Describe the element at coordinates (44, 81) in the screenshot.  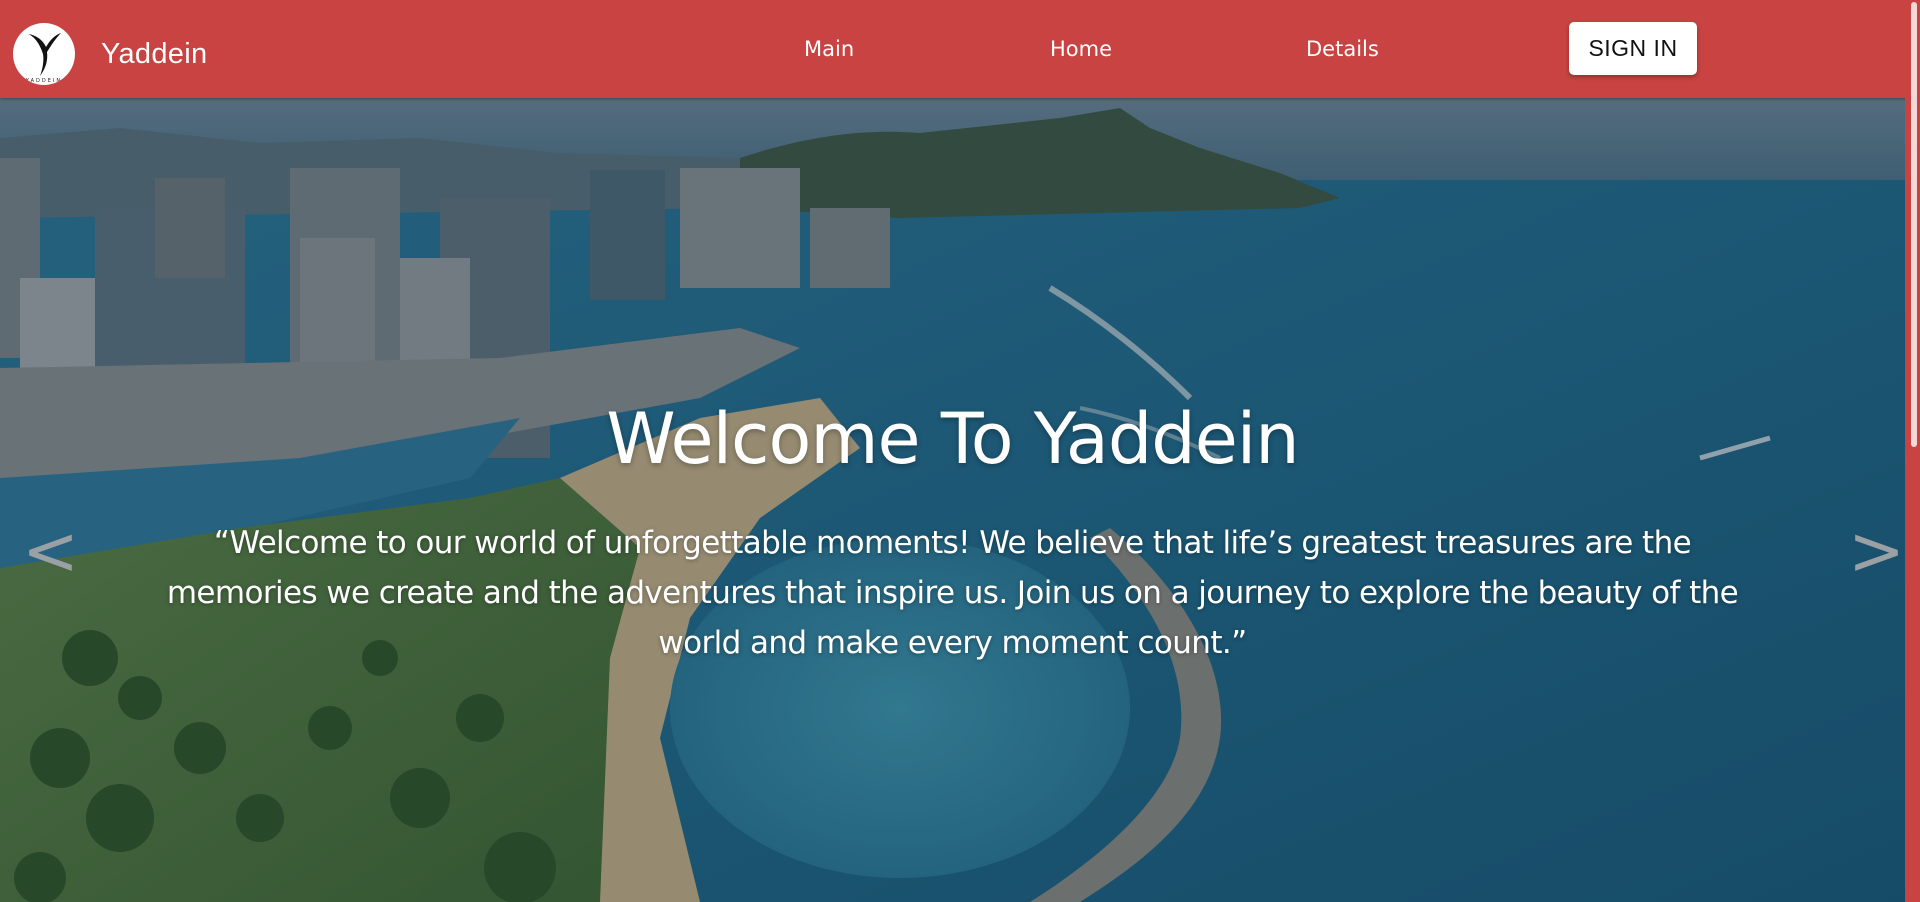
I see `logo-wordmark: YADDEIN` at that location.